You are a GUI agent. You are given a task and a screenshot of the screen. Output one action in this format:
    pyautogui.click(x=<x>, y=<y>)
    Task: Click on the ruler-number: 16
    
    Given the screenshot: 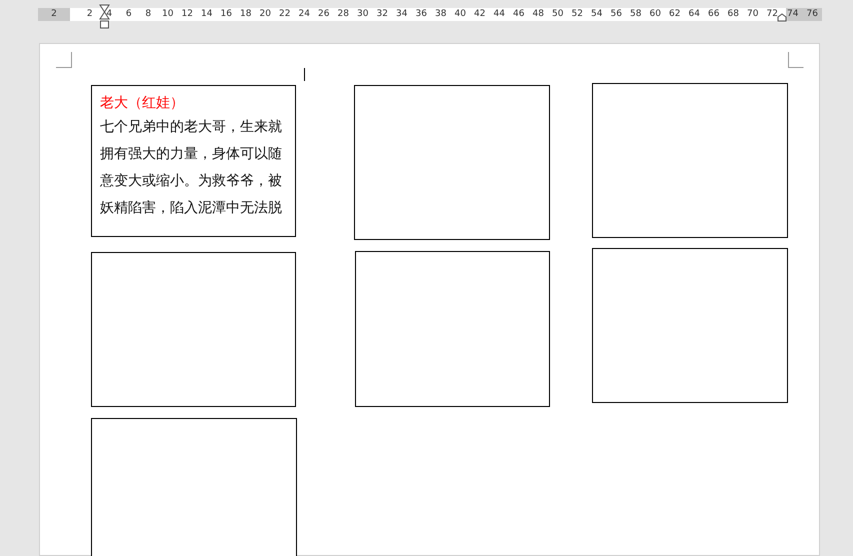 What is the action you would take?
    pyautogui.click(x=226, y=14)
    